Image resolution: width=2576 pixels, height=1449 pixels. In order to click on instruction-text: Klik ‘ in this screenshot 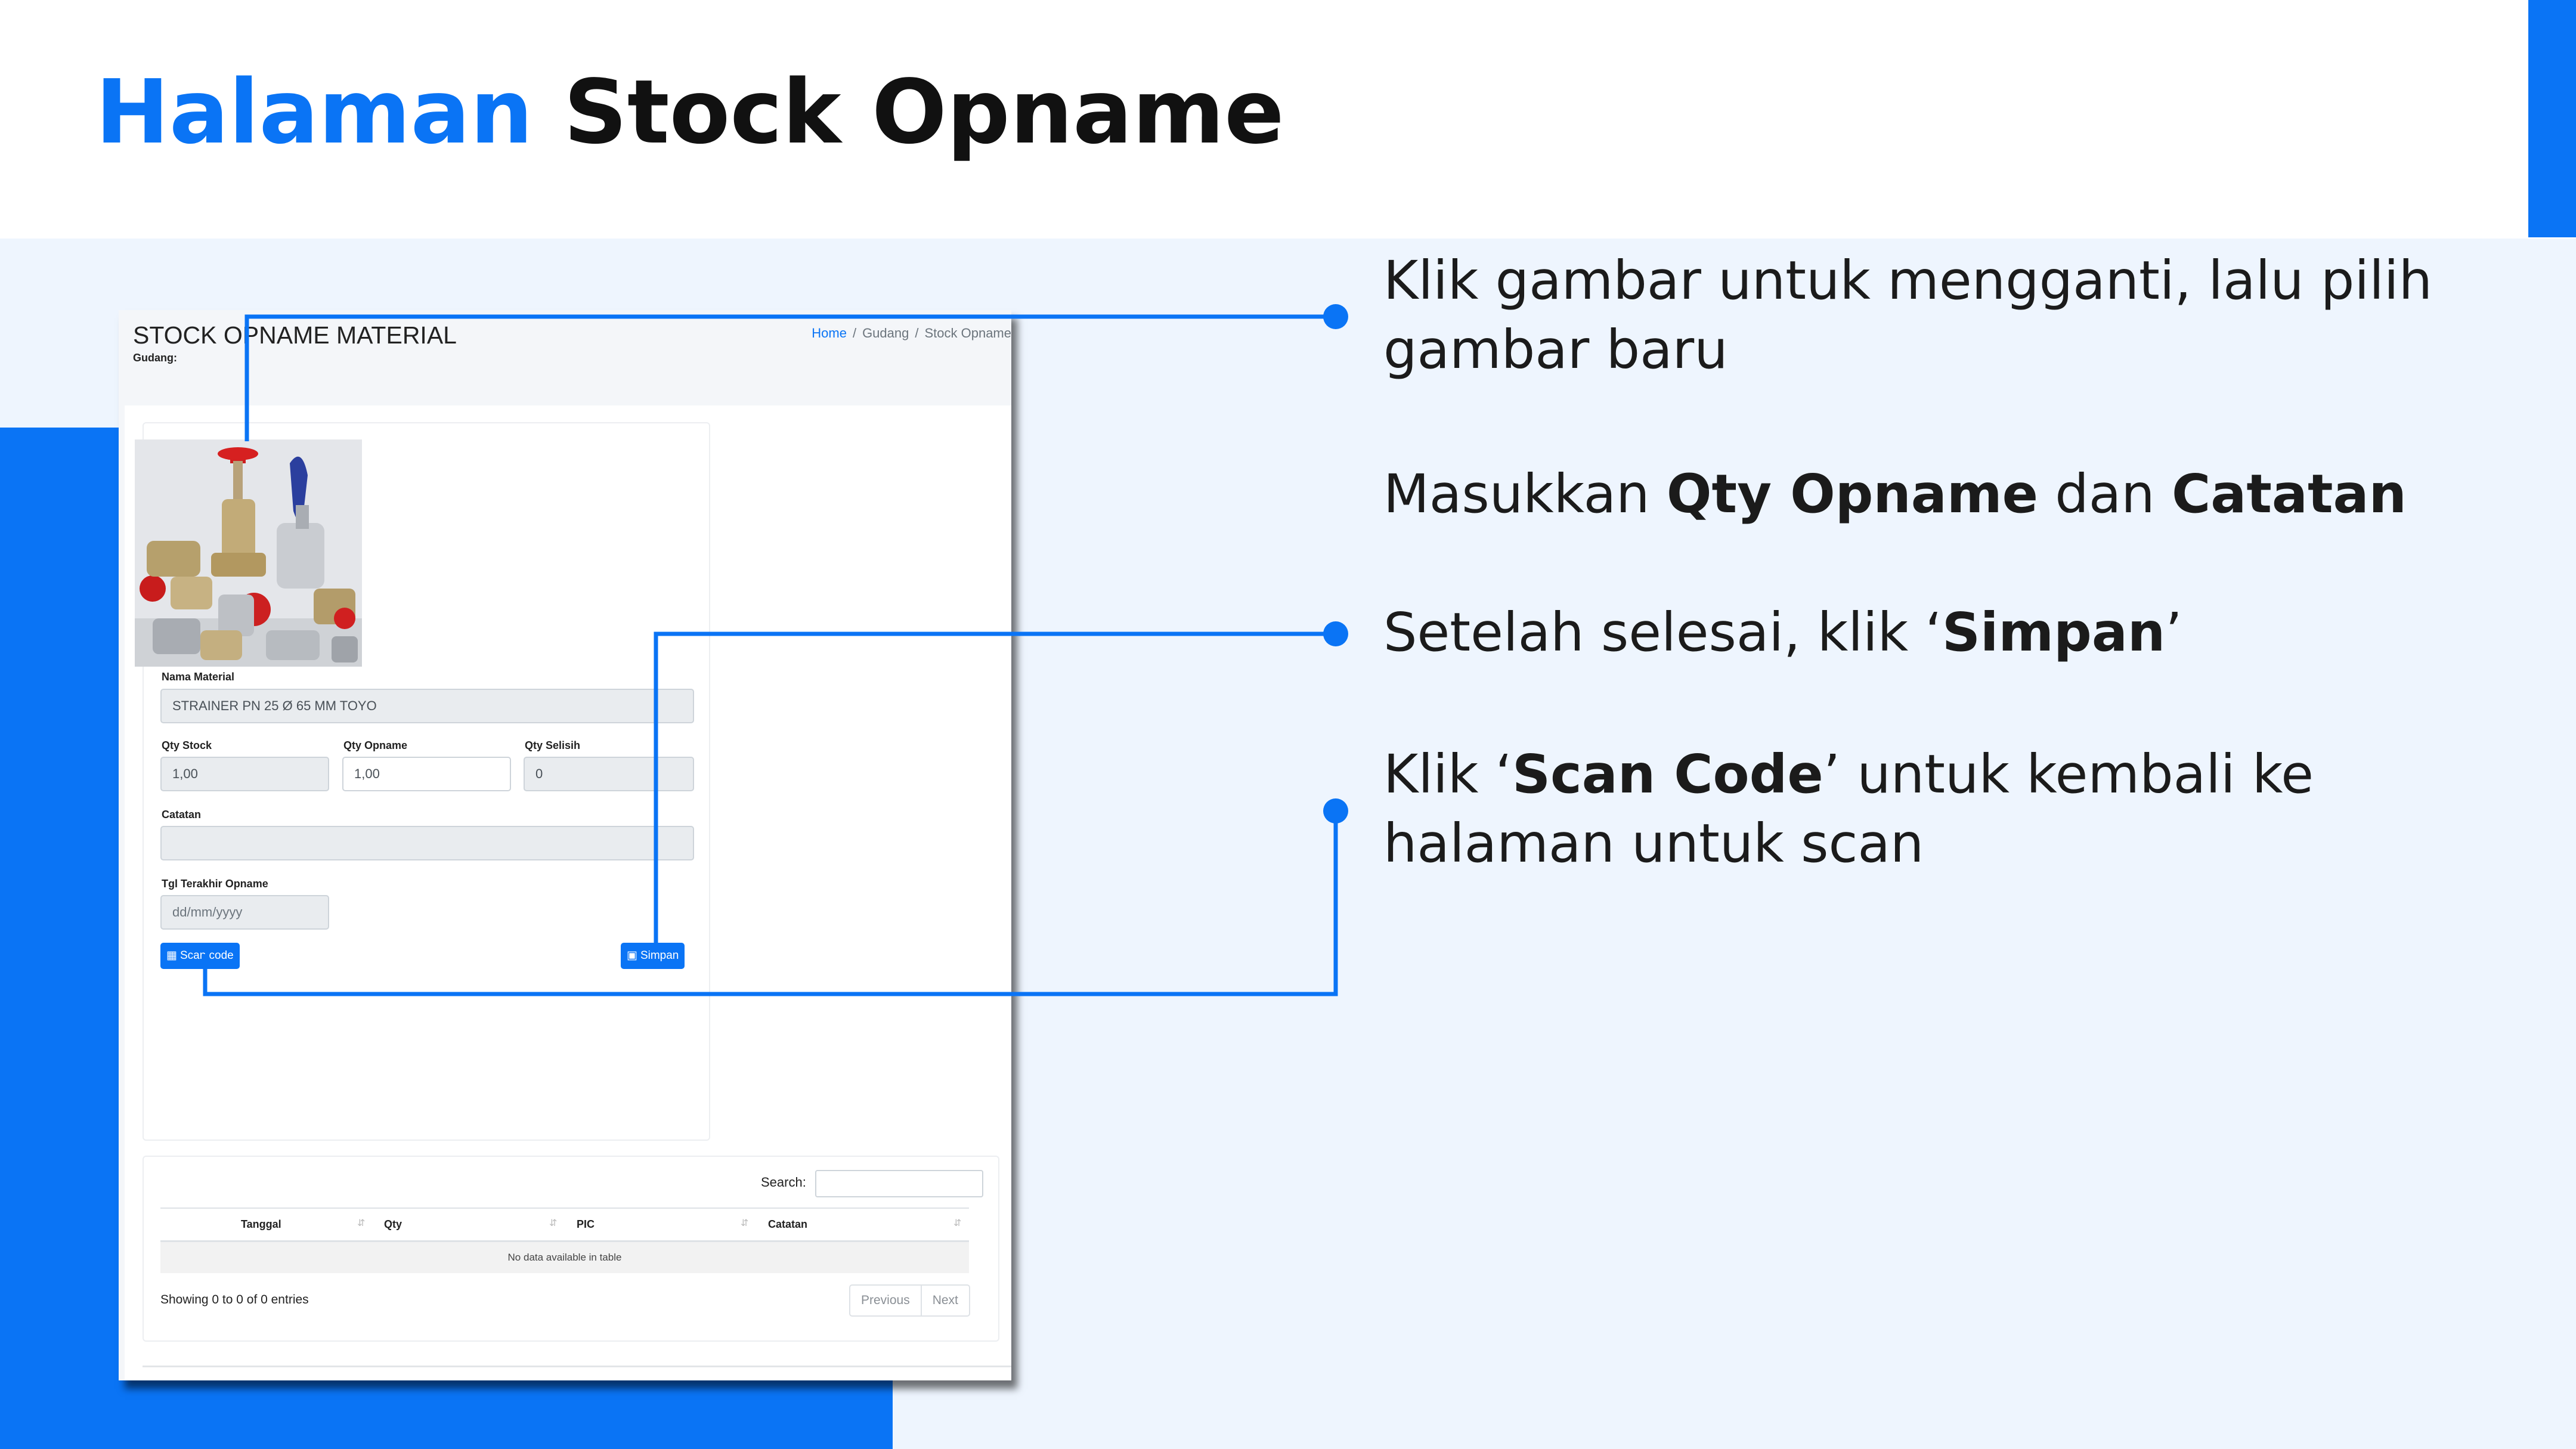, I will do `click(1447, 774)`.